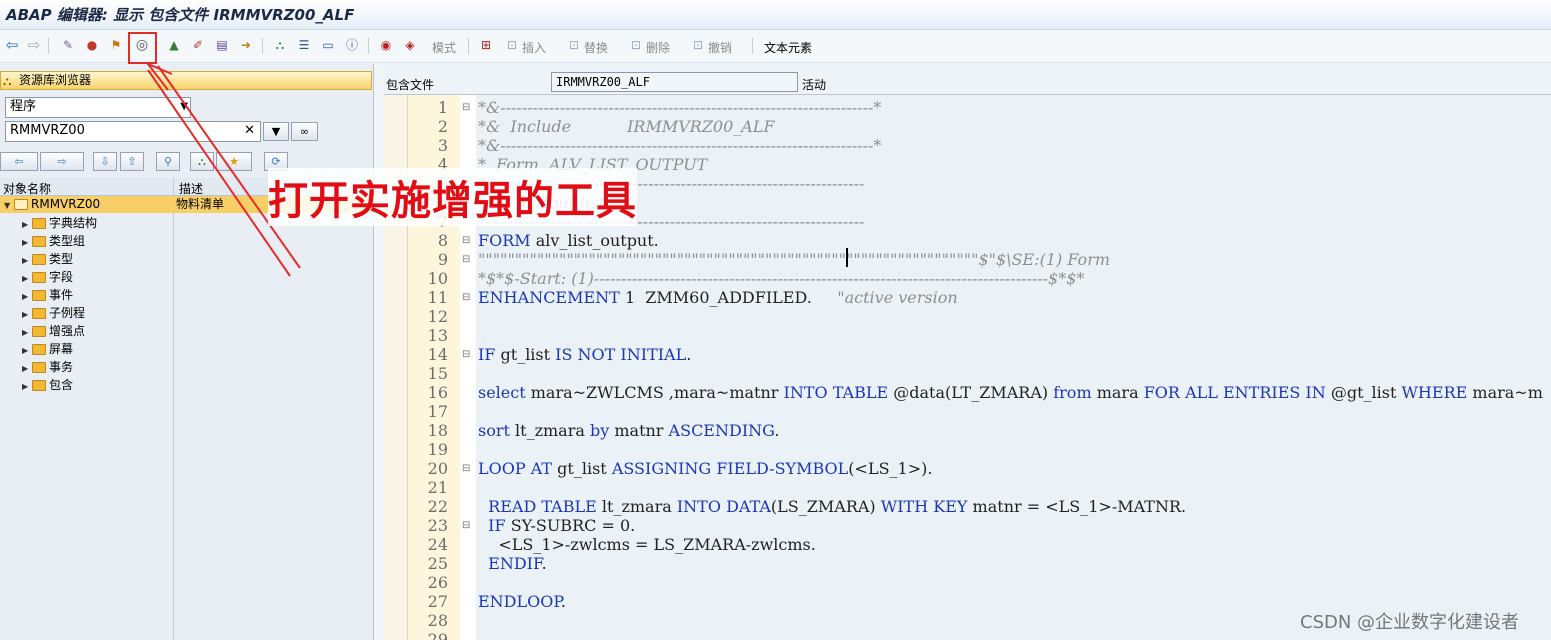 The width and height of the screenshot is (1551, 640). I want to click on chevron-down-icon: ▼, so click(184, 107).